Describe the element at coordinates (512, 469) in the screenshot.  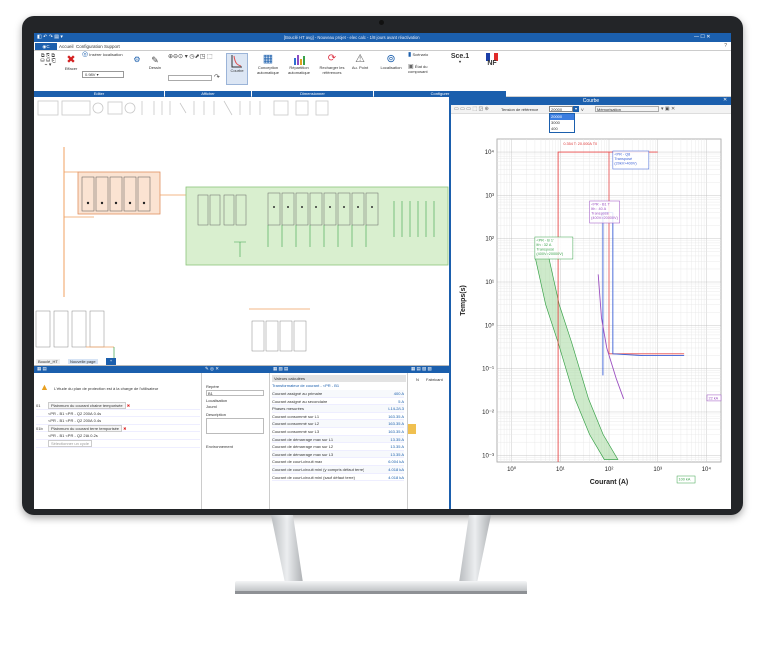
I see `x-tick-label: 10⁰` at that location.